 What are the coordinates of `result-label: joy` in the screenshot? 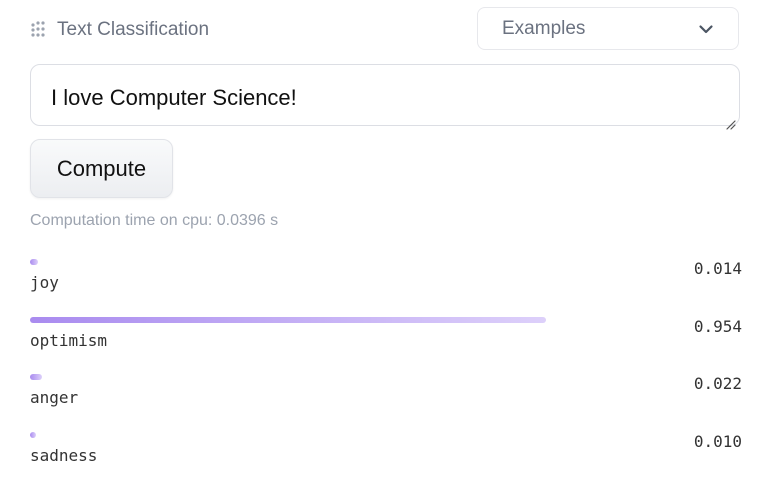 It's located at (44, 282).